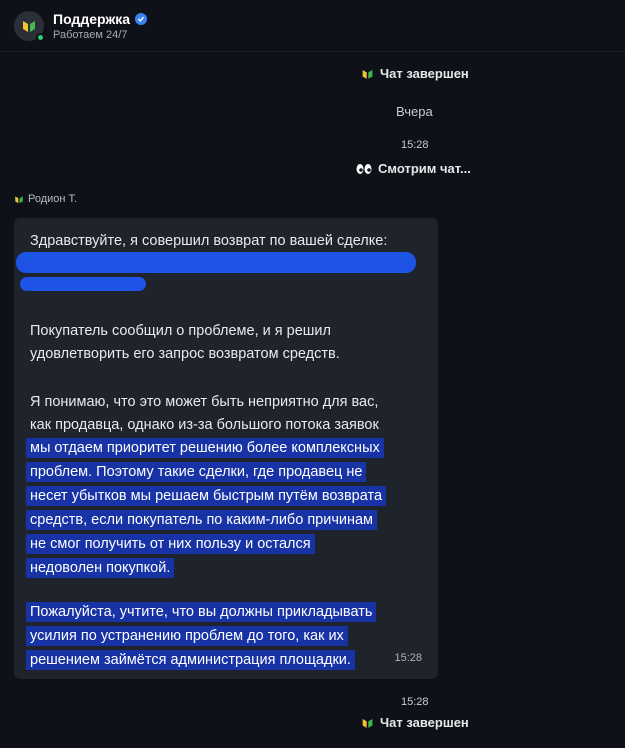  Describe the element at coordinates (170, 544) in the screenshot. I see `selected-text: не смог получить от них пользу и остался` at that location.